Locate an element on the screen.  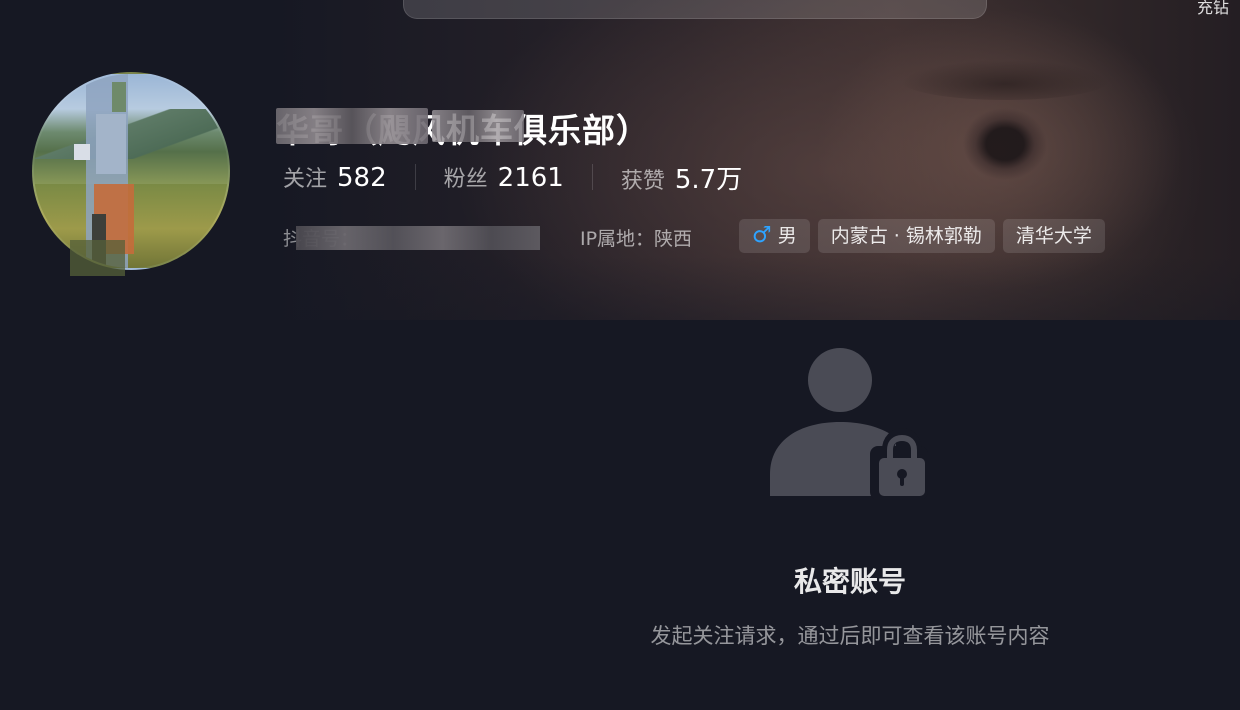
profile-stats: 关注 582 粉丝 2161 获赞 5.7万 is located at coordinates (512, 177).